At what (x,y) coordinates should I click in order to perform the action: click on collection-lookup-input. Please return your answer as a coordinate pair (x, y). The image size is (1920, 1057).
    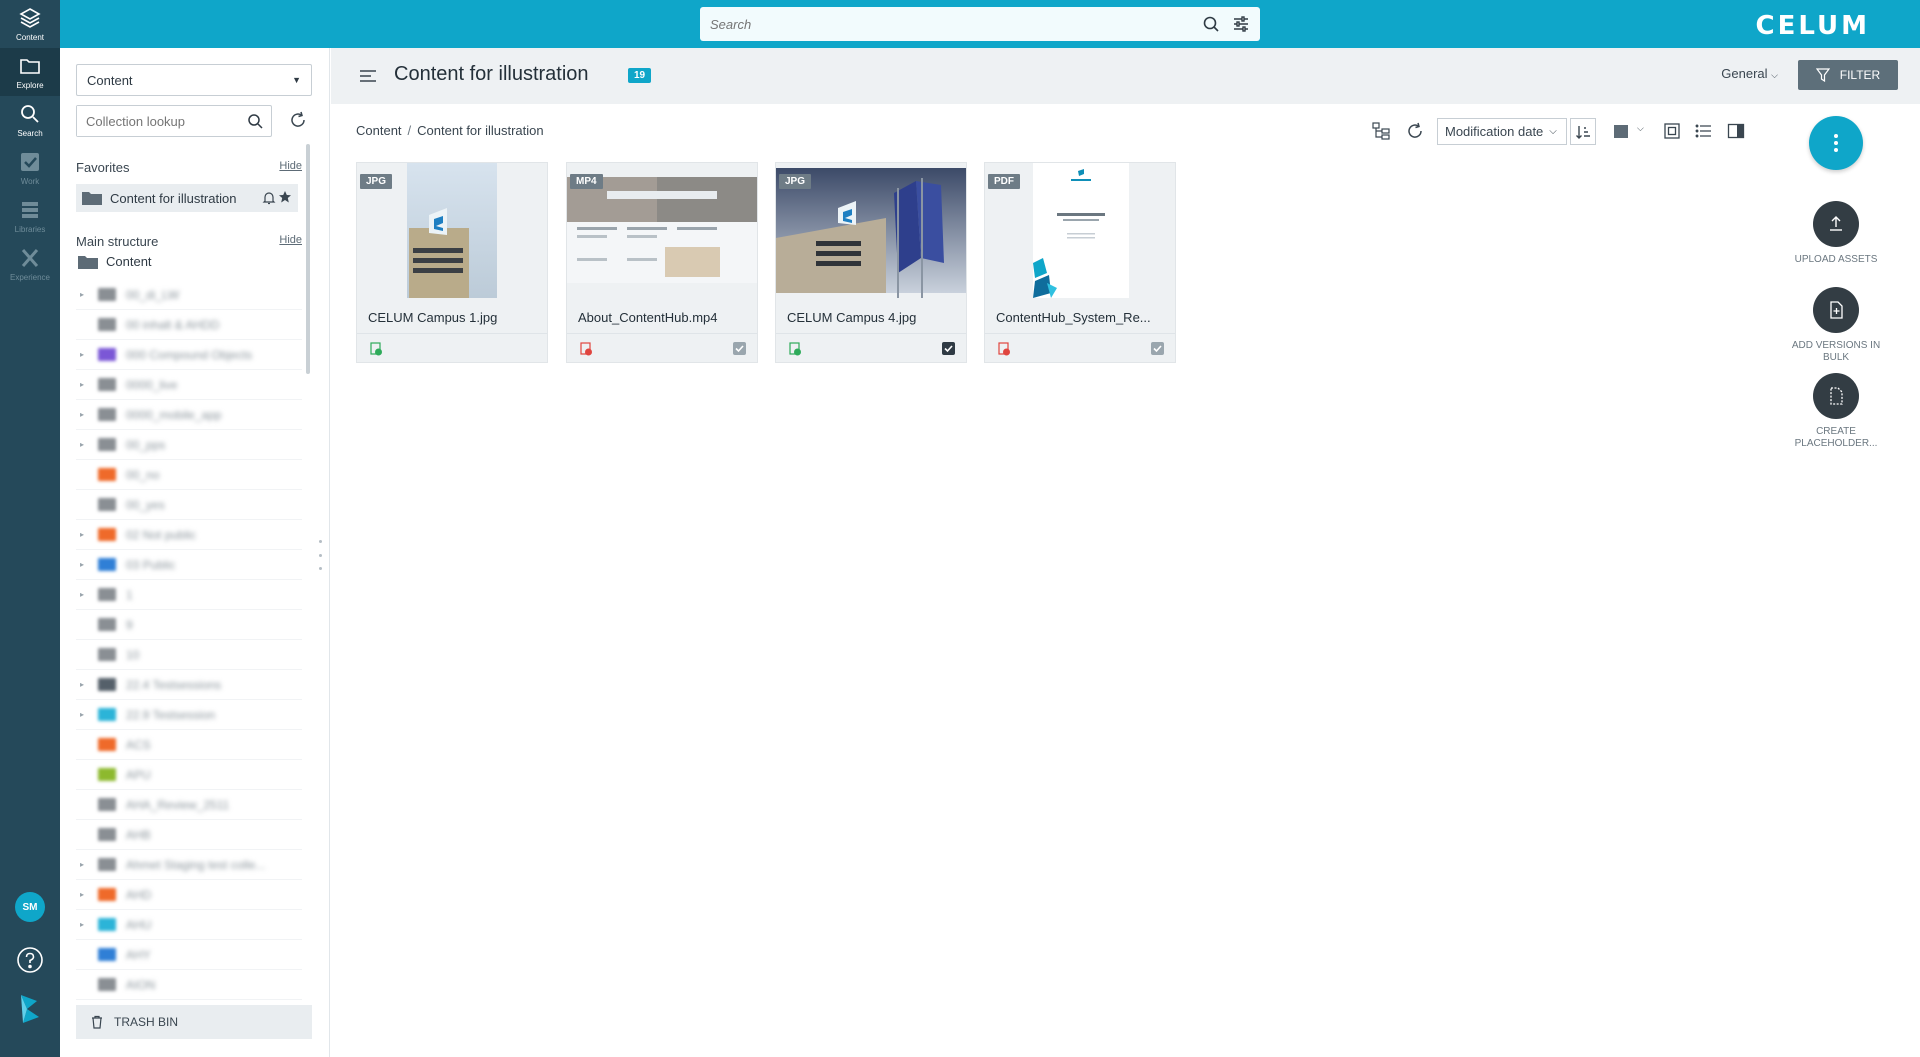
    Looking at the image, I should click on (157, 121).